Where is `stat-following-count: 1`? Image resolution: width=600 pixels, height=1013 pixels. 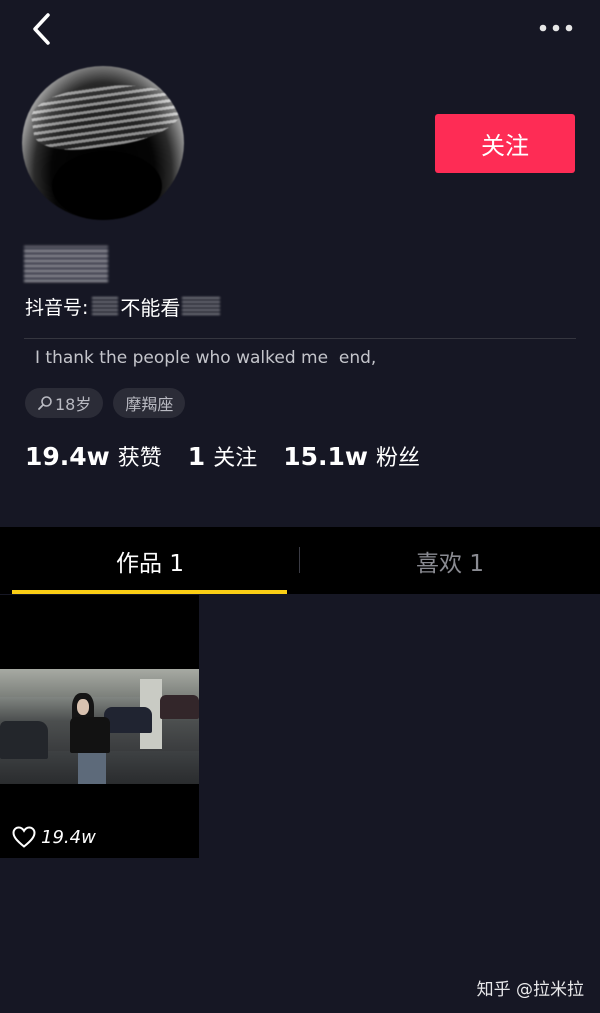 stat-following-count: 1 is located at coordinates (196, 456).